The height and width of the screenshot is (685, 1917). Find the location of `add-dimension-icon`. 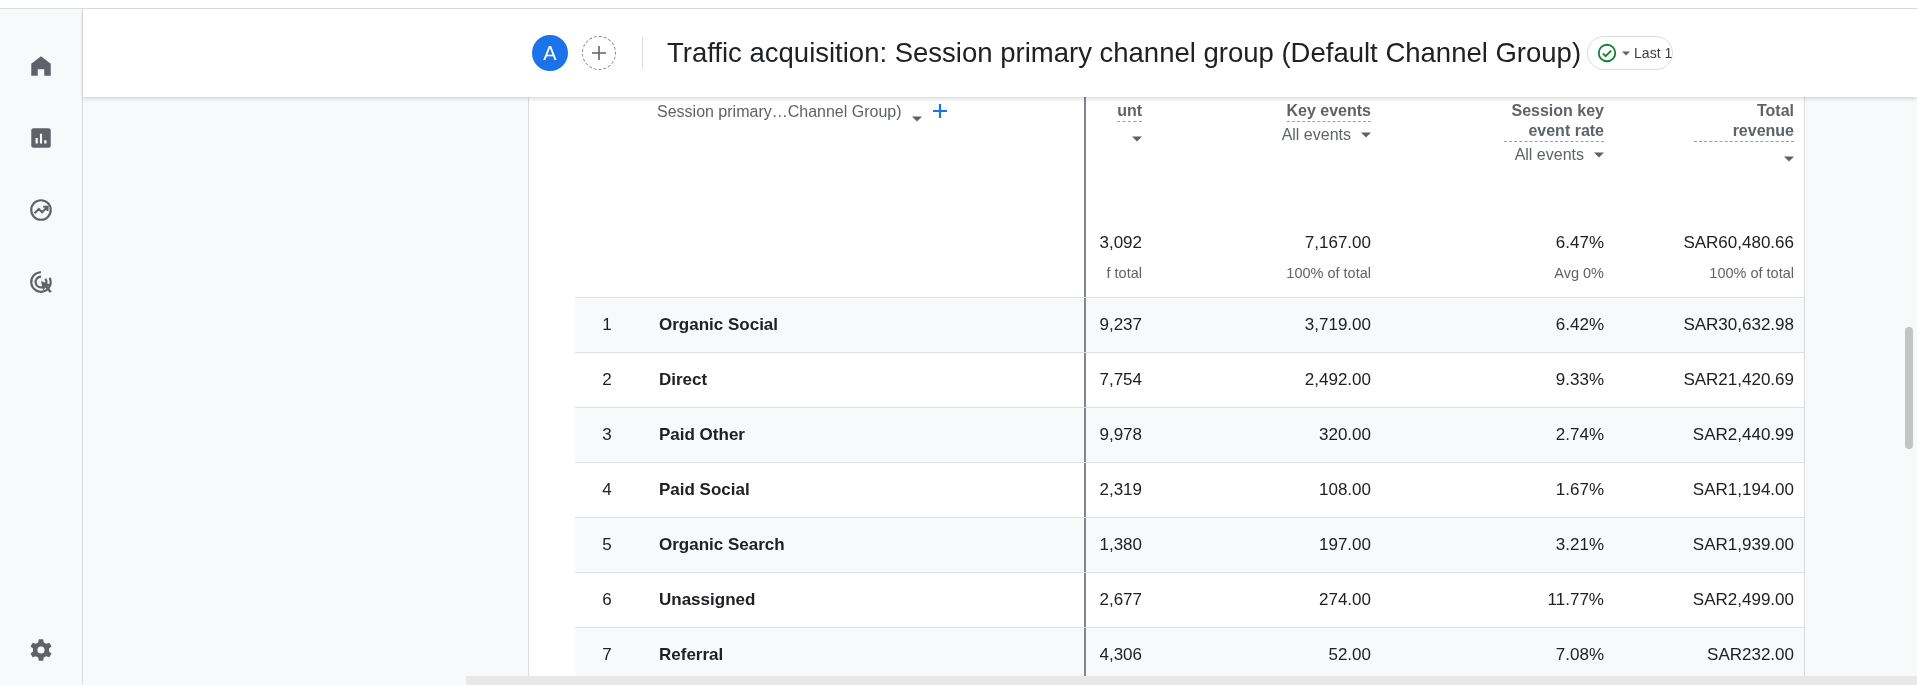

add-dimension-icon is located at coordinates (939, 111).